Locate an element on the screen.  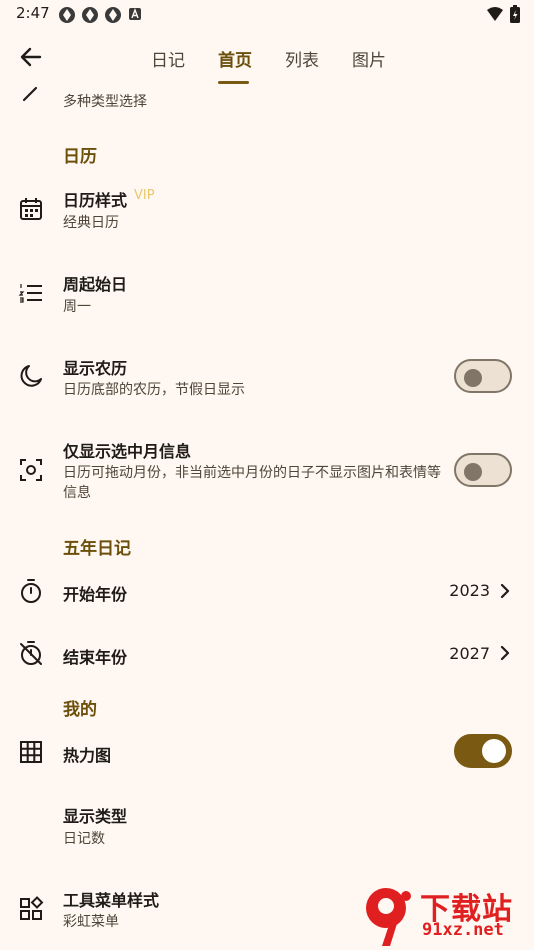
tab-home: 首页 is located at coordinates (235, 58).